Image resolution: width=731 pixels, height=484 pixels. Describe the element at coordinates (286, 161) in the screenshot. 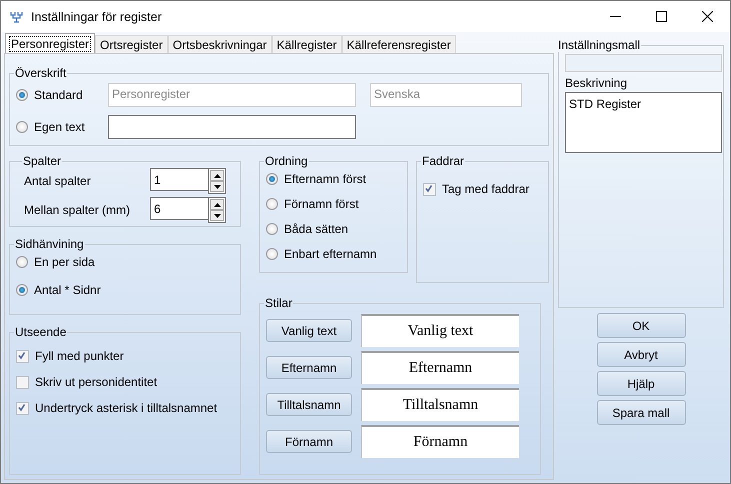

I see `group-title: Ordning` at that location.